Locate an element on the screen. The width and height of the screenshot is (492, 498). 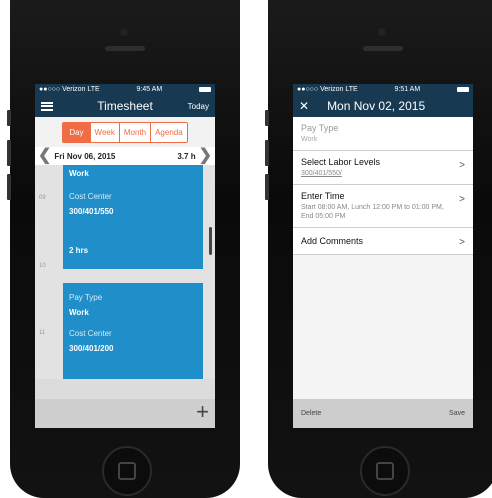
row-title: Add Comments is located at coordinates (332, 241).